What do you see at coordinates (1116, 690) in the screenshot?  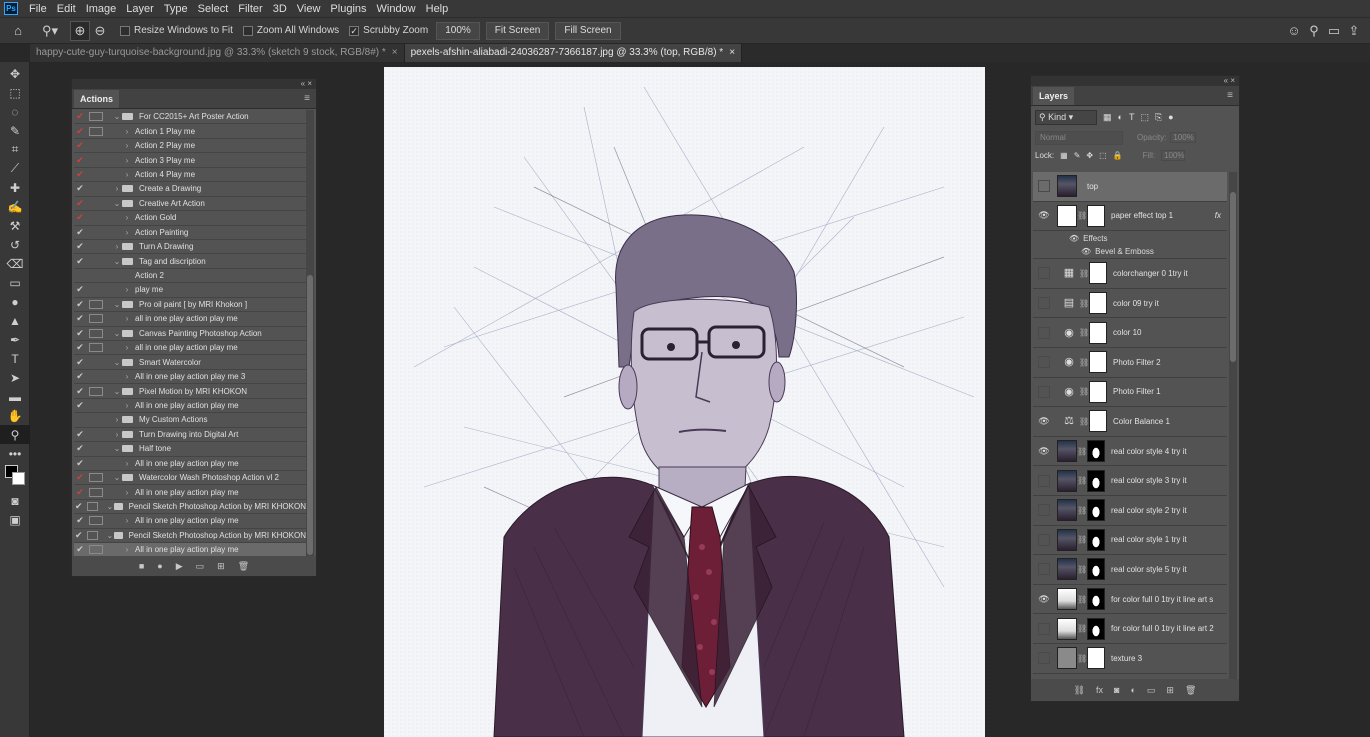 I see `add-mask-icon: ◙` at bounding box center [1116, 690].